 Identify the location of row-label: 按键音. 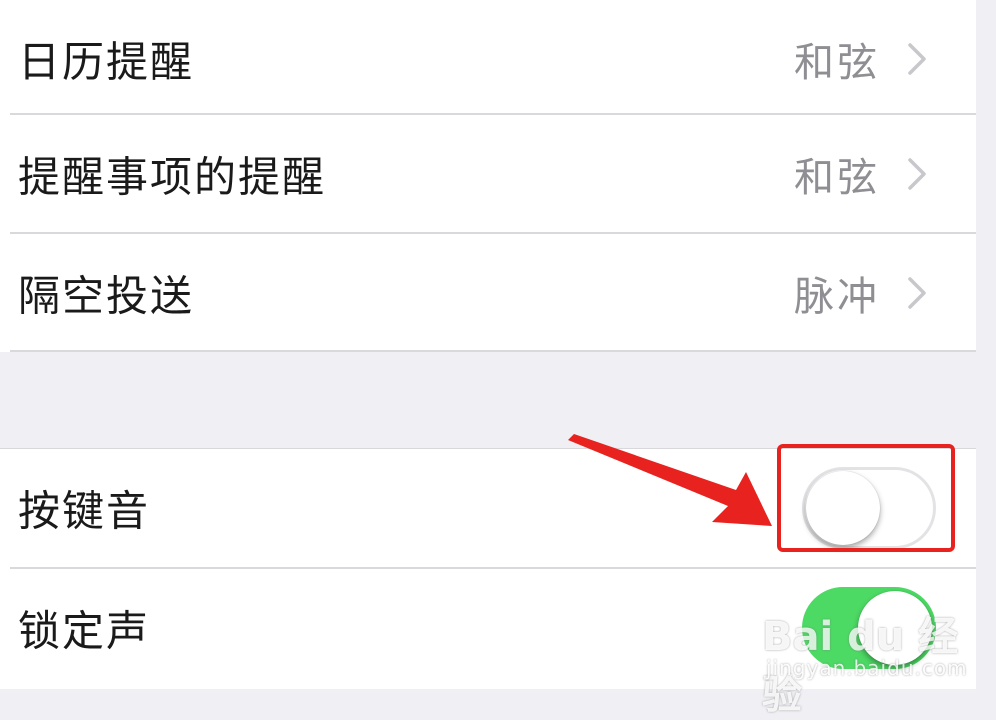
(84, 511).